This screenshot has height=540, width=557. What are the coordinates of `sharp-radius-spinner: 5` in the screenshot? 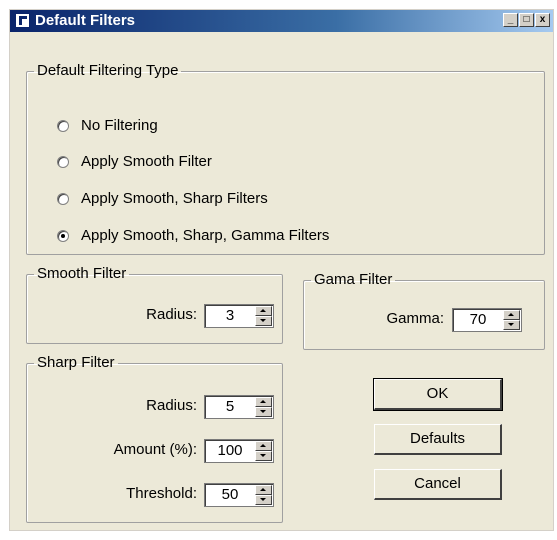 It's located at (239, 407).